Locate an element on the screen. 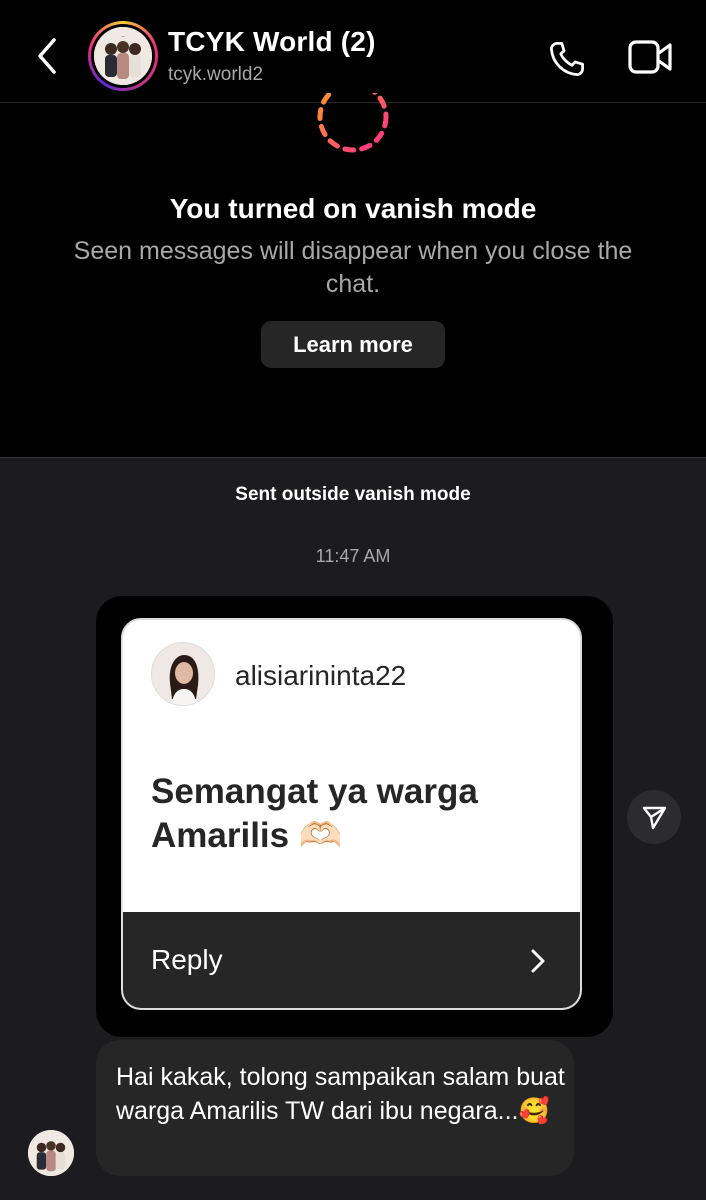 The width and height of the screenshot is (706, 1200). sender-avatar is located at coordinates (51, 1153).